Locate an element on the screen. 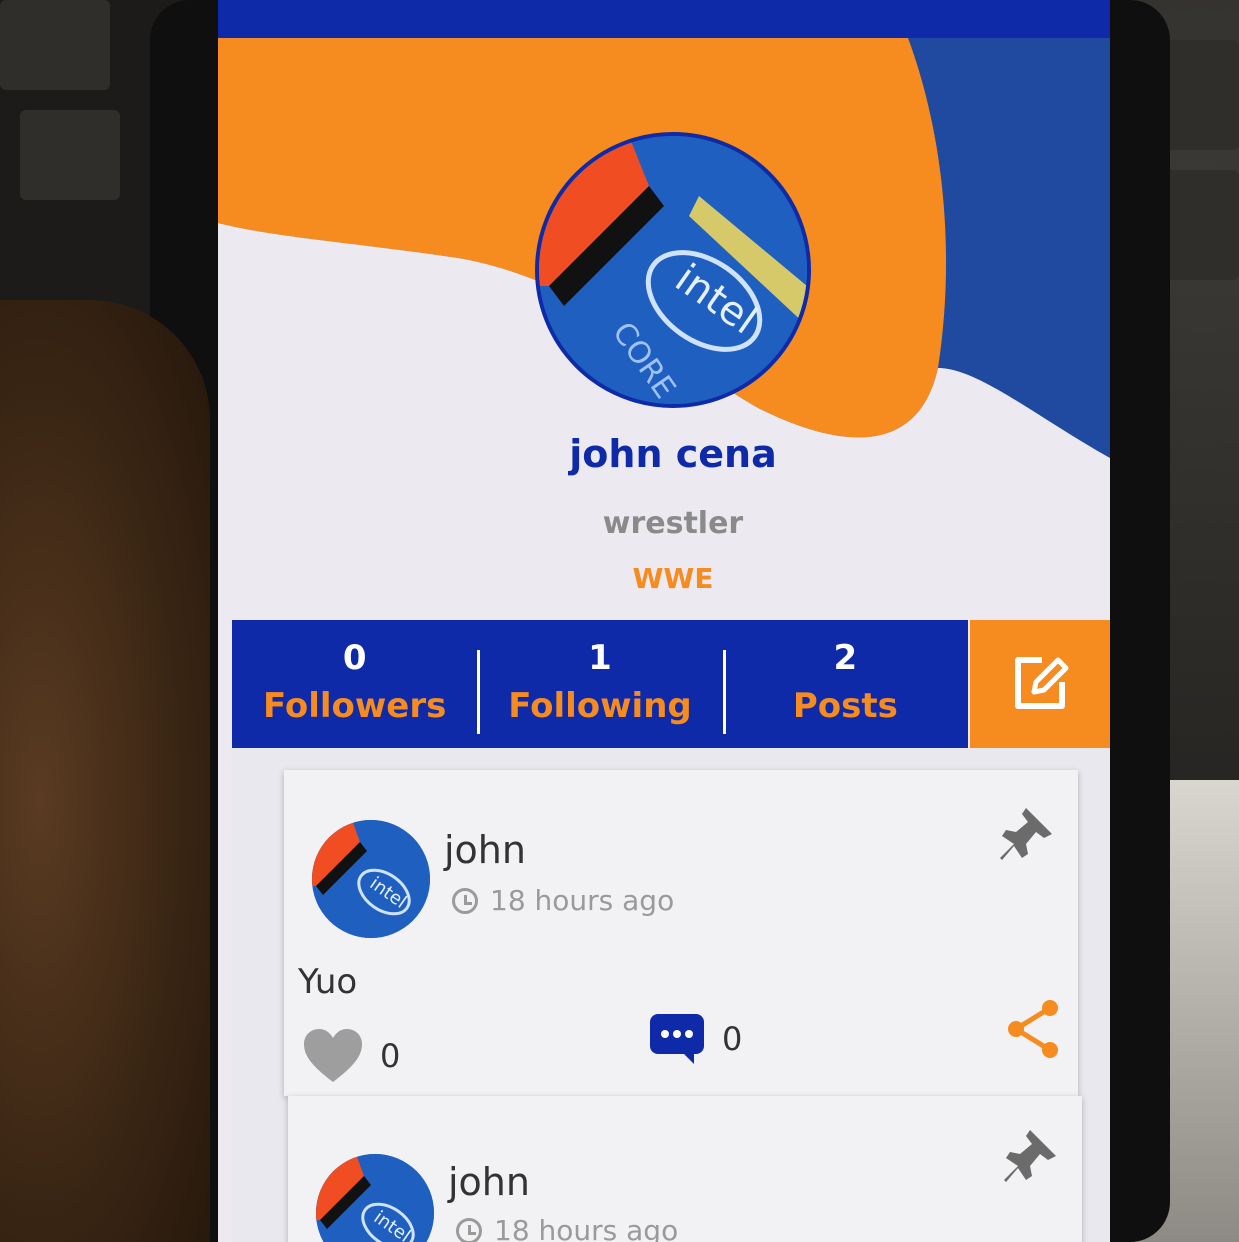 This screenshot has height=1242, width=1239. like-button: 0 is located at coordinates (351, 1056).